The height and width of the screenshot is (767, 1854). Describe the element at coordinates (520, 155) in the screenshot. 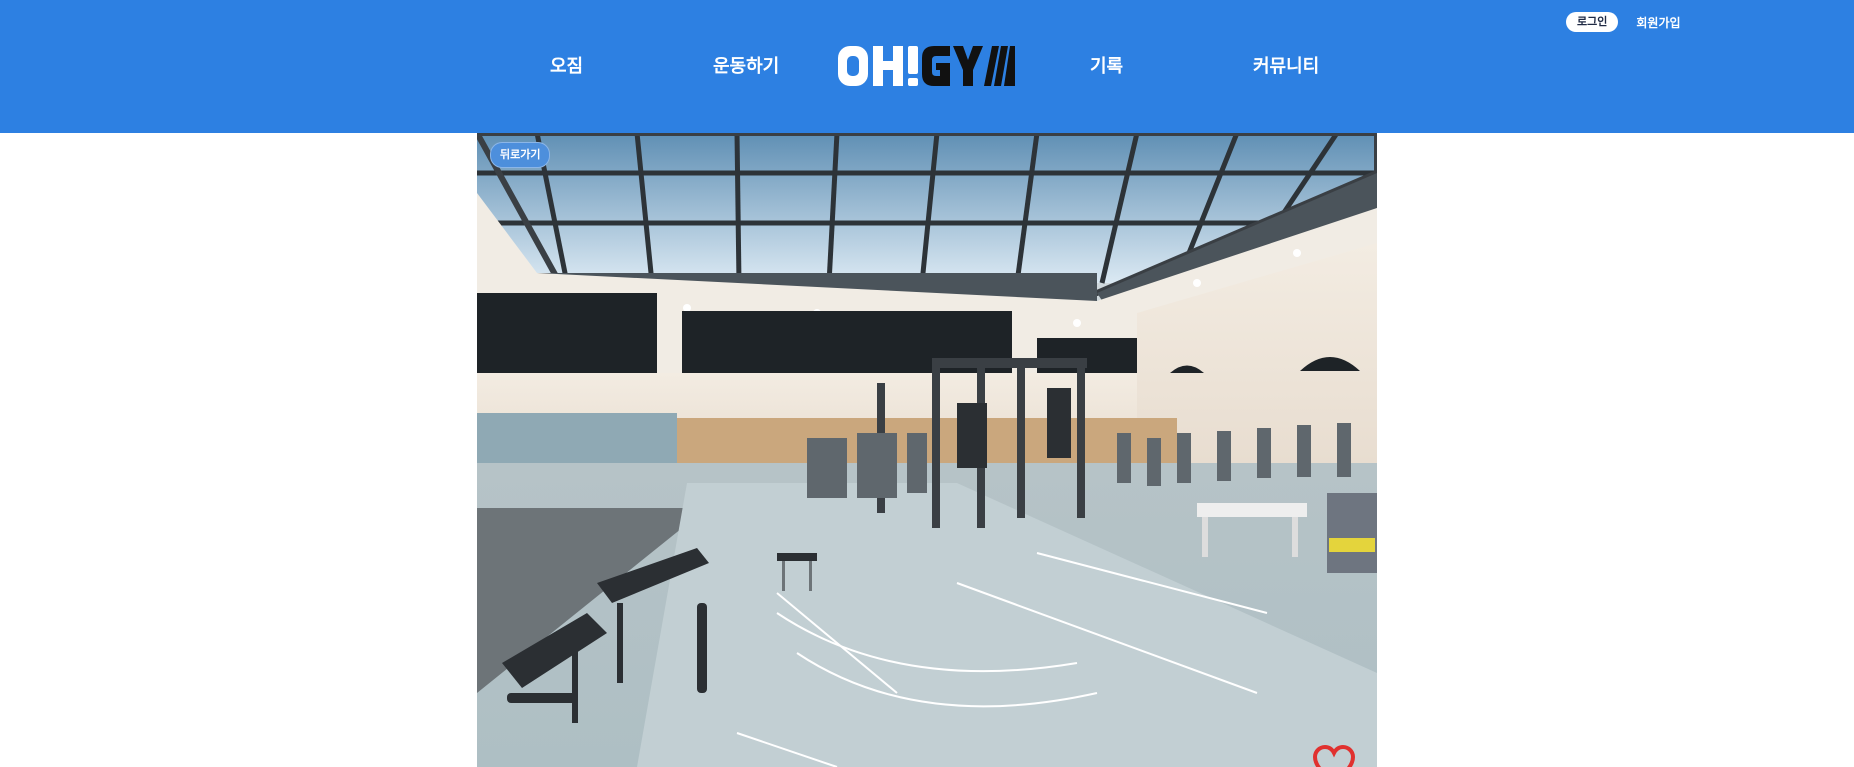

I see `back-button: 뒤로가기` at that location.